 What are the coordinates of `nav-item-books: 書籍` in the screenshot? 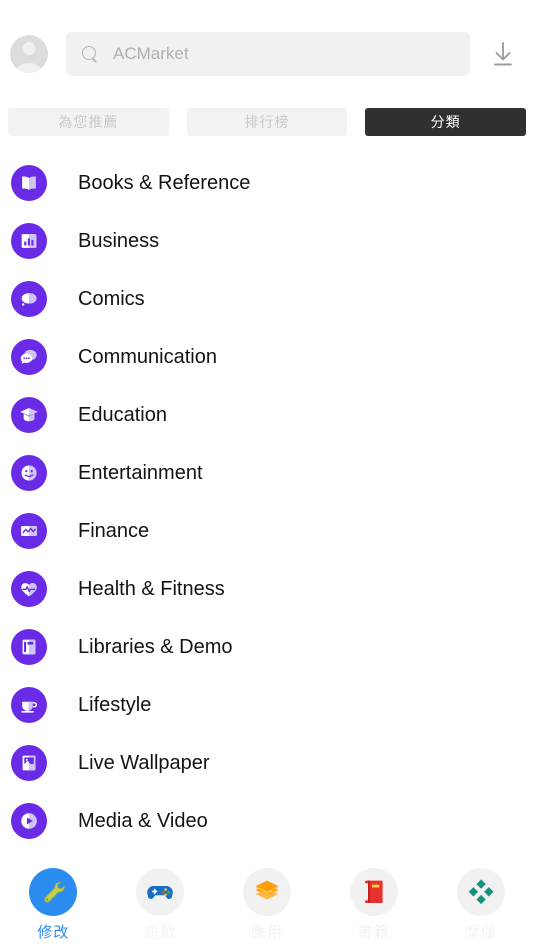 It's located at (373, 905).